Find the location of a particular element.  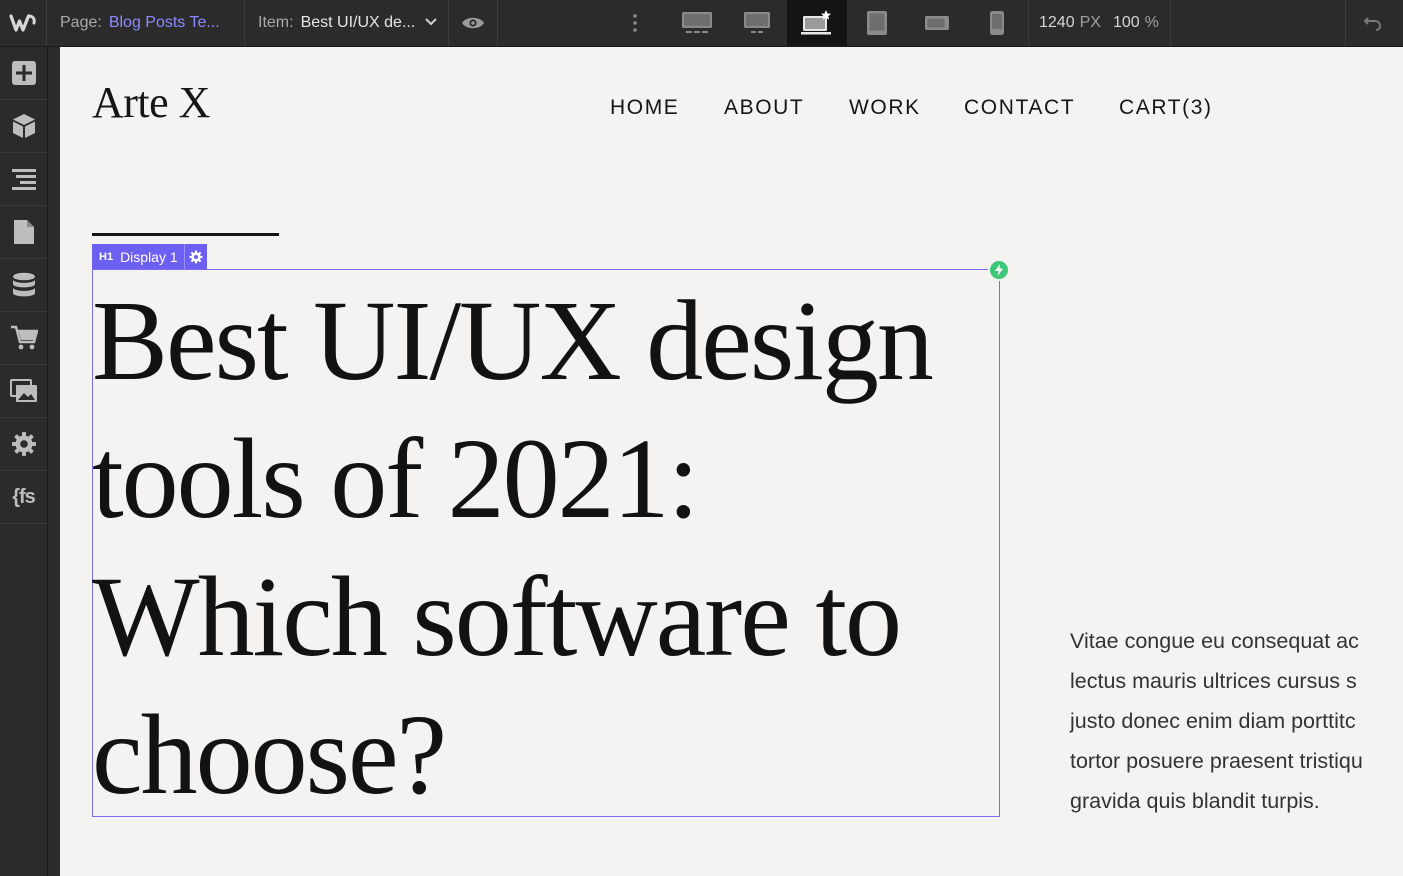

headline-line: choose? is located at coordinates (269, 754).